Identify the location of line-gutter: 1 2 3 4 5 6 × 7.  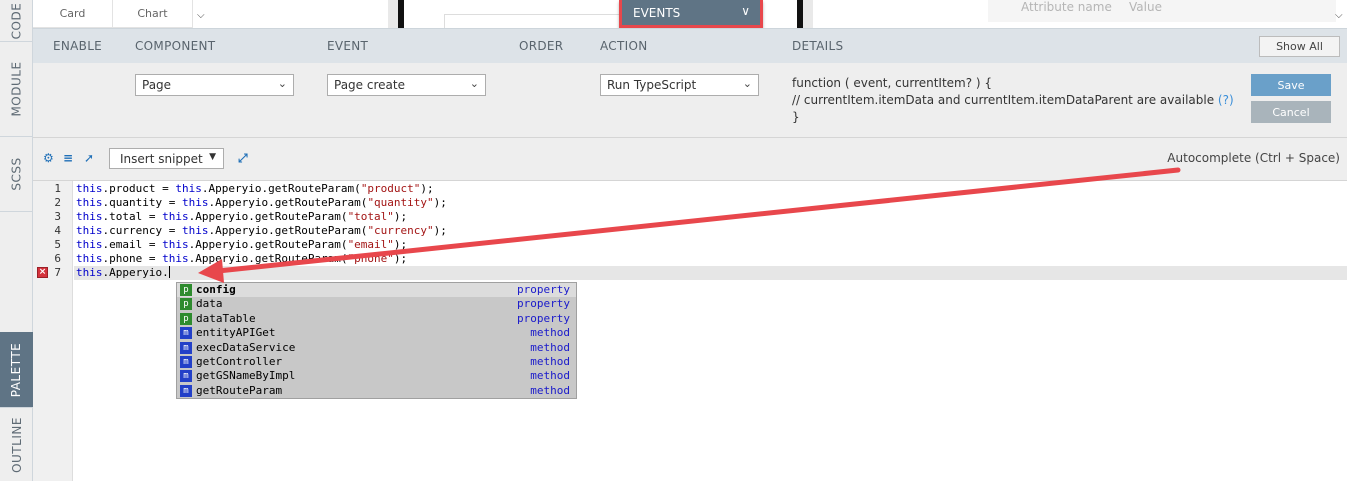
(53, 331).